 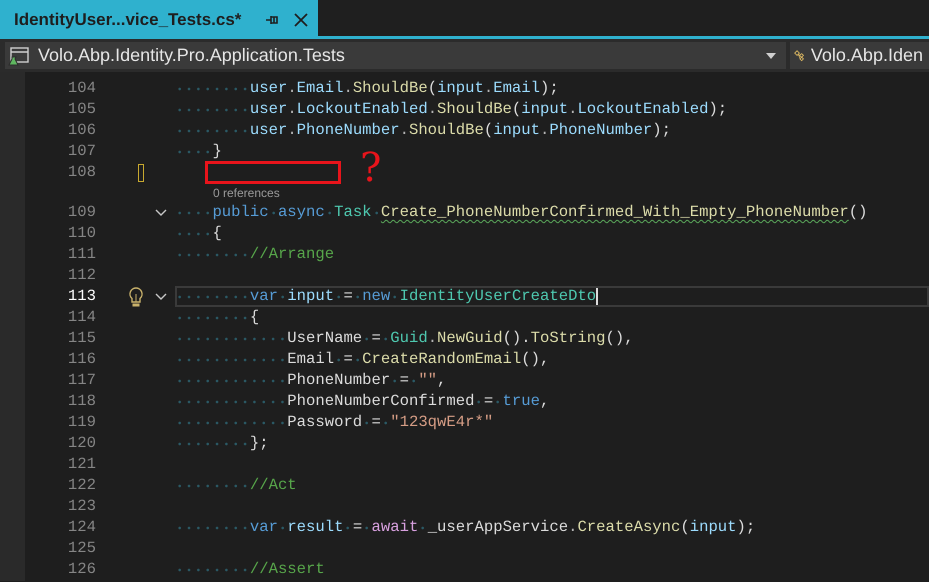 What do you see at coordinates (552, 88) in the screenshot?
I see `code-line: user.Email.ShouldBe(input.Email);` at bounding box center [552, 88].